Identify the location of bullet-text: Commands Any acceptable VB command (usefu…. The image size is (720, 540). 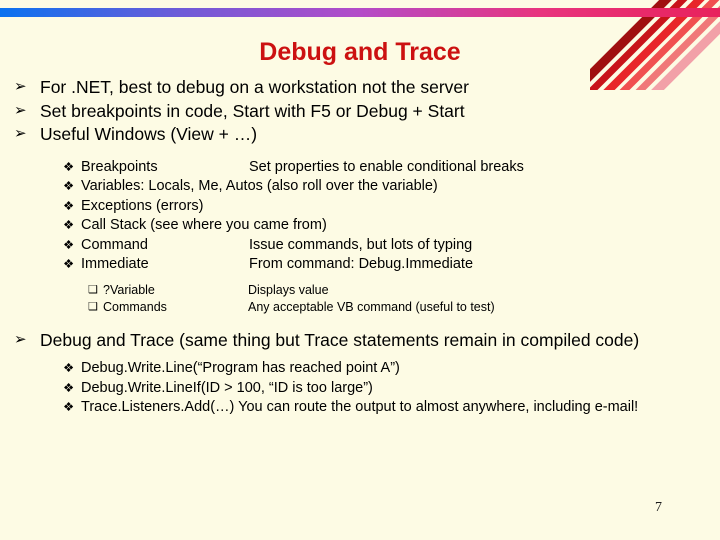
(402, 307).